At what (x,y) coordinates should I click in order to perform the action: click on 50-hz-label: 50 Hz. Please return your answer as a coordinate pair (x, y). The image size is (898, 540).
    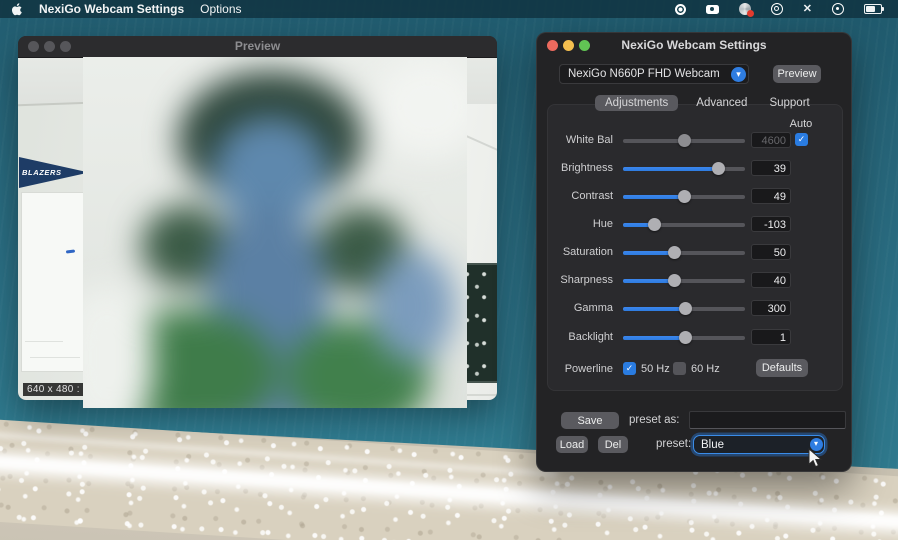
    Looking at the image, I should click on (655, 368).